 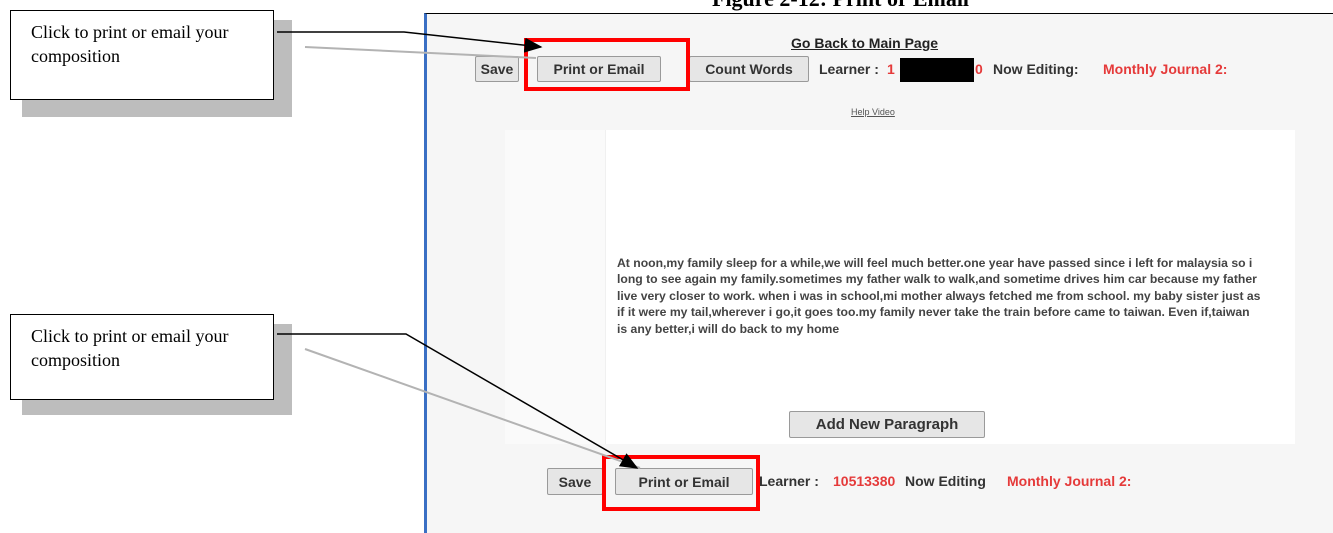 What do you see at coordinates (410, 42) in the screenshot?
I see `callout-leader-top` at bounding box center [410, 42].